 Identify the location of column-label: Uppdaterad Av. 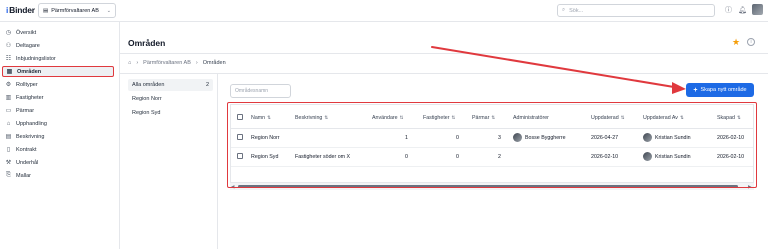
(660, 118).